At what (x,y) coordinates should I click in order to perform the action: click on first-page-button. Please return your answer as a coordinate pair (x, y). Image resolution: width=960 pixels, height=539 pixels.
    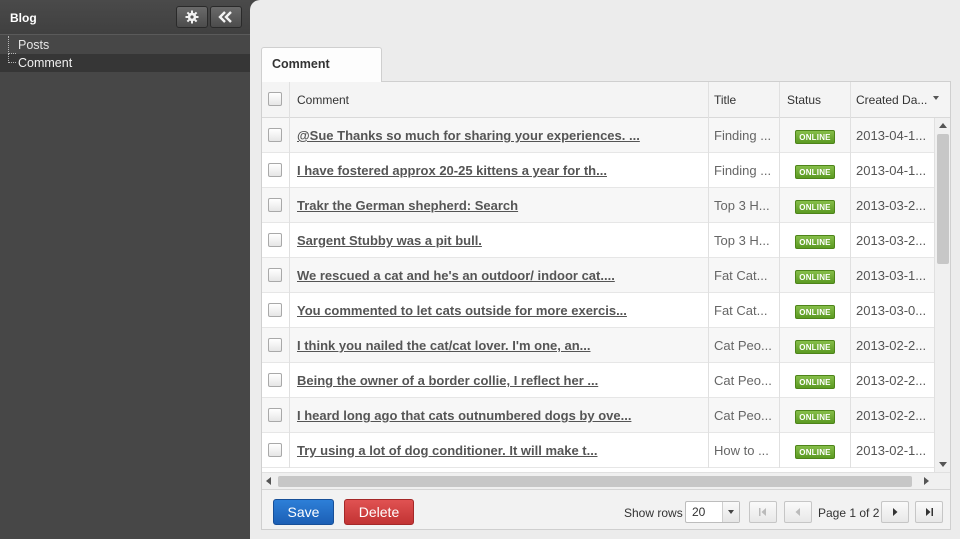
    Looking at the image, I should click on (763, 512).